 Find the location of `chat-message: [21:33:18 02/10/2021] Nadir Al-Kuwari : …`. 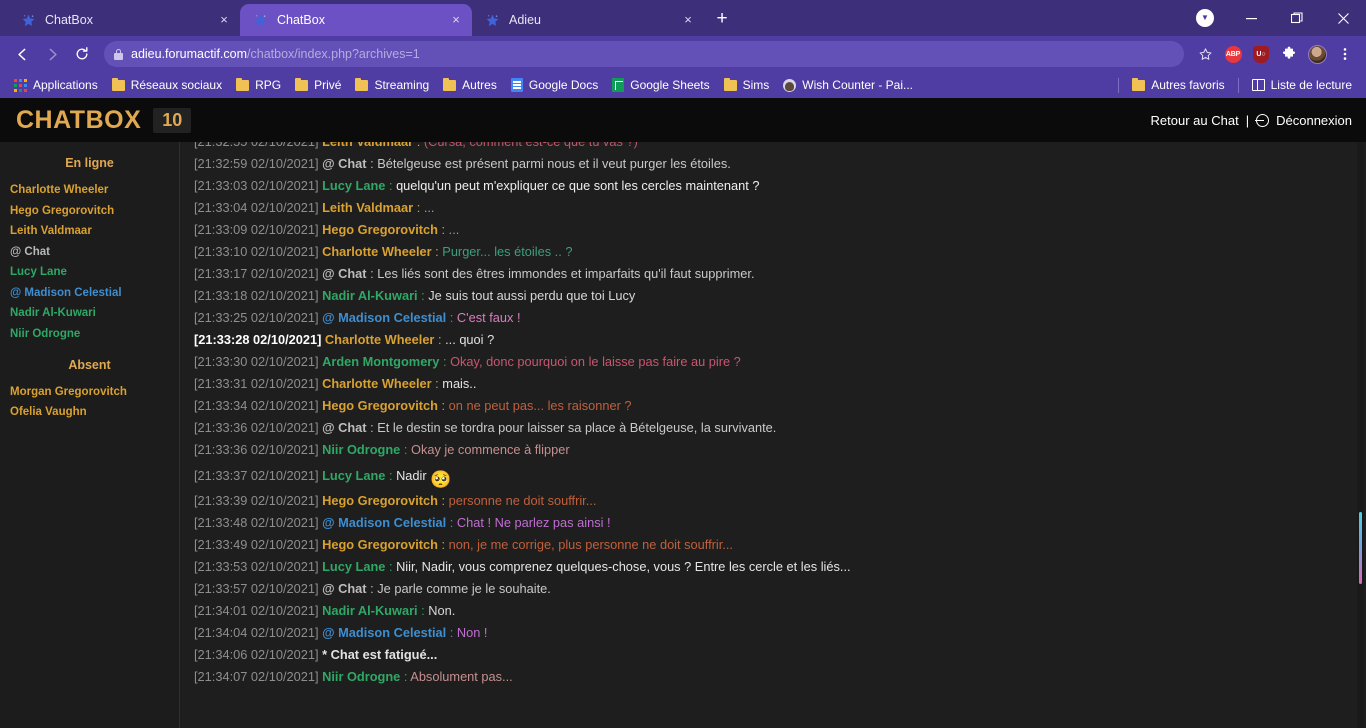

chat-message: [21:33:18 02/10/2021] Nadir Al-Kuwari : … is located at coordinates (771, 296).